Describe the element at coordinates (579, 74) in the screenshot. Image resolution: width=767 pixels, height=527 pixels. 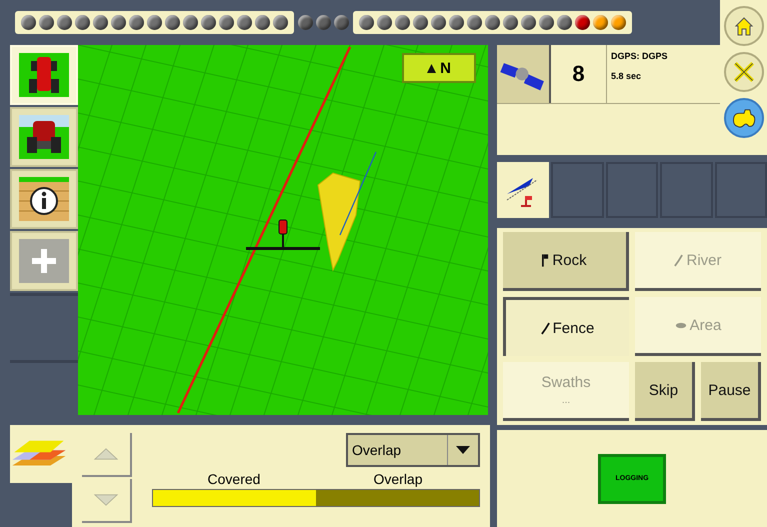
I see `satellite-count: 8` at that location.